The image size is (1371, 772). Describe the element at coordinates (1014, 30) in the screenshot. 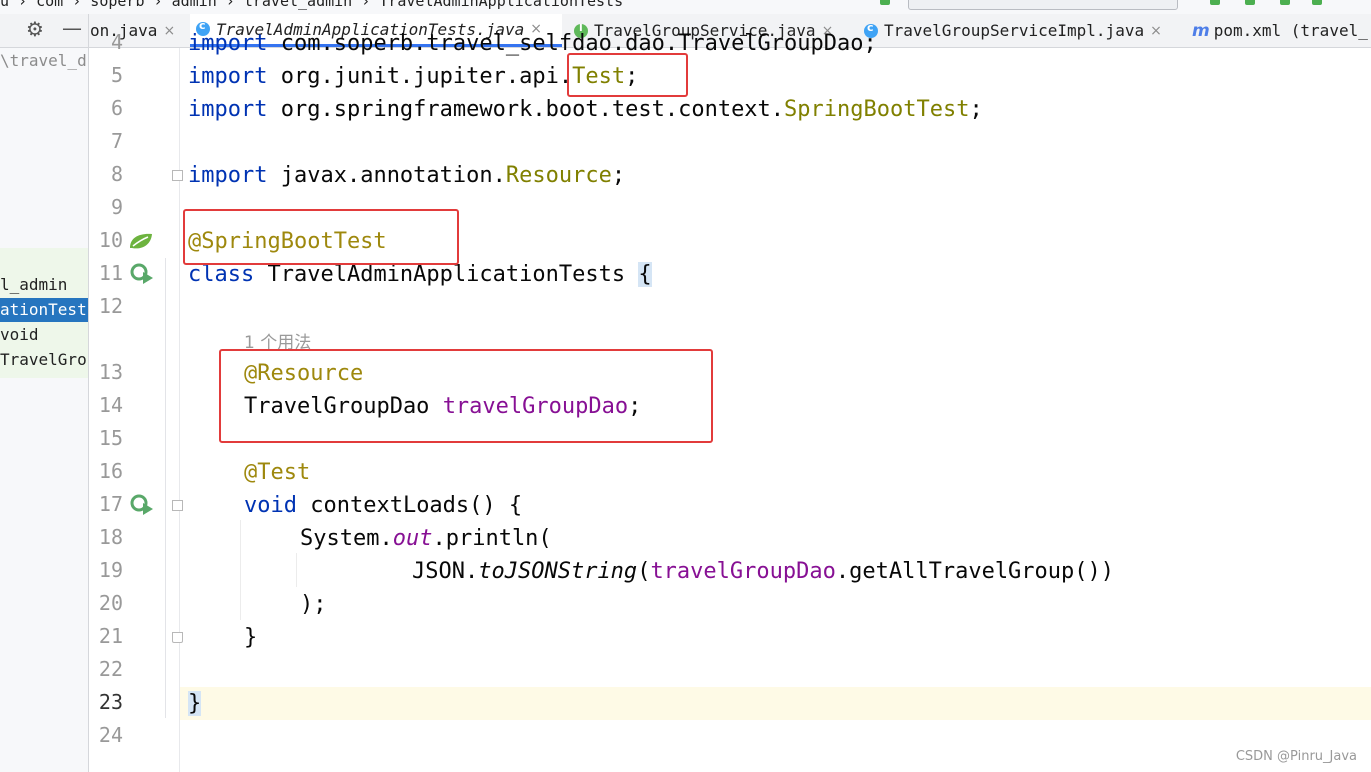

I see `tab-label: TravelGroupServiceImpl.java` at that location.